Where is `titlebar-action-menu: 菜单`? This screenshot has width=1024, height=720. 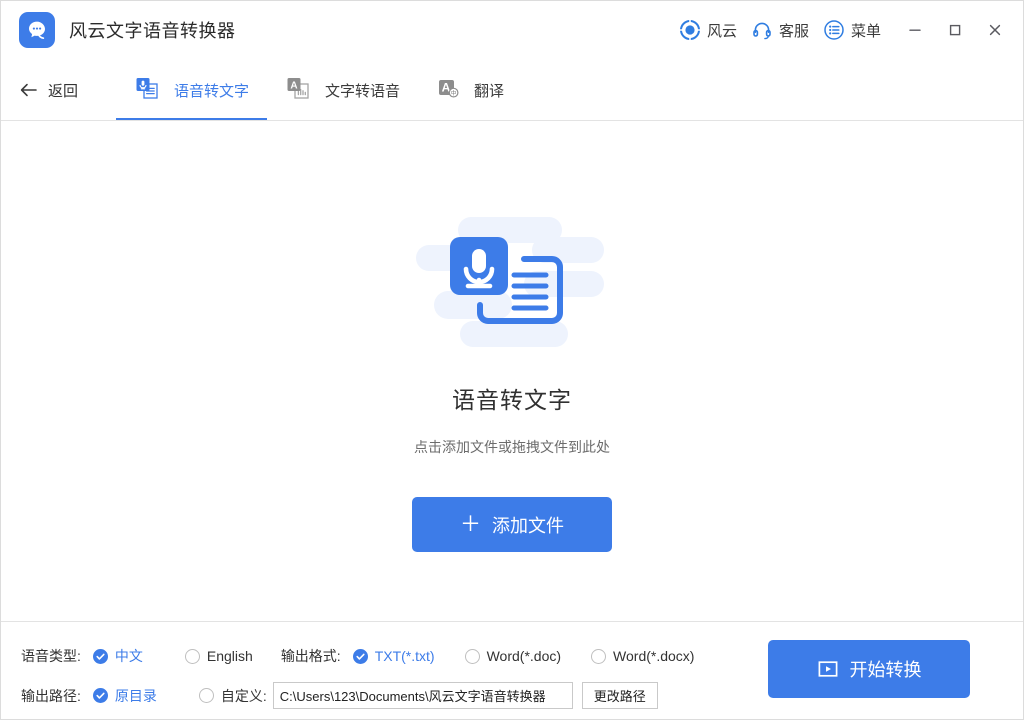
titlebar-action-menu: 菜单 is located at coordinates (852, 30).